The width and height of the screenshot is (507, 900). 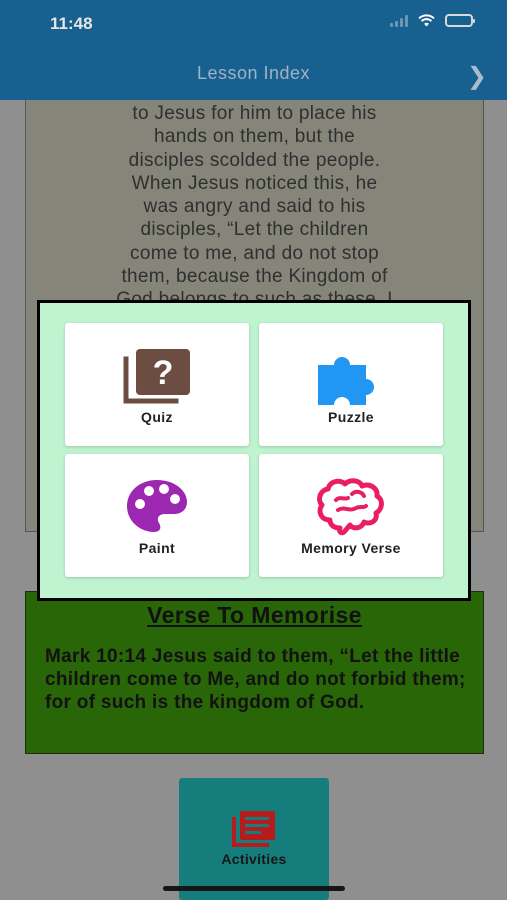 What do you see at coordinates (253, 73) in the screenshot?
I see `nav-title: Lesson Index` at bounding box center [253, 73].